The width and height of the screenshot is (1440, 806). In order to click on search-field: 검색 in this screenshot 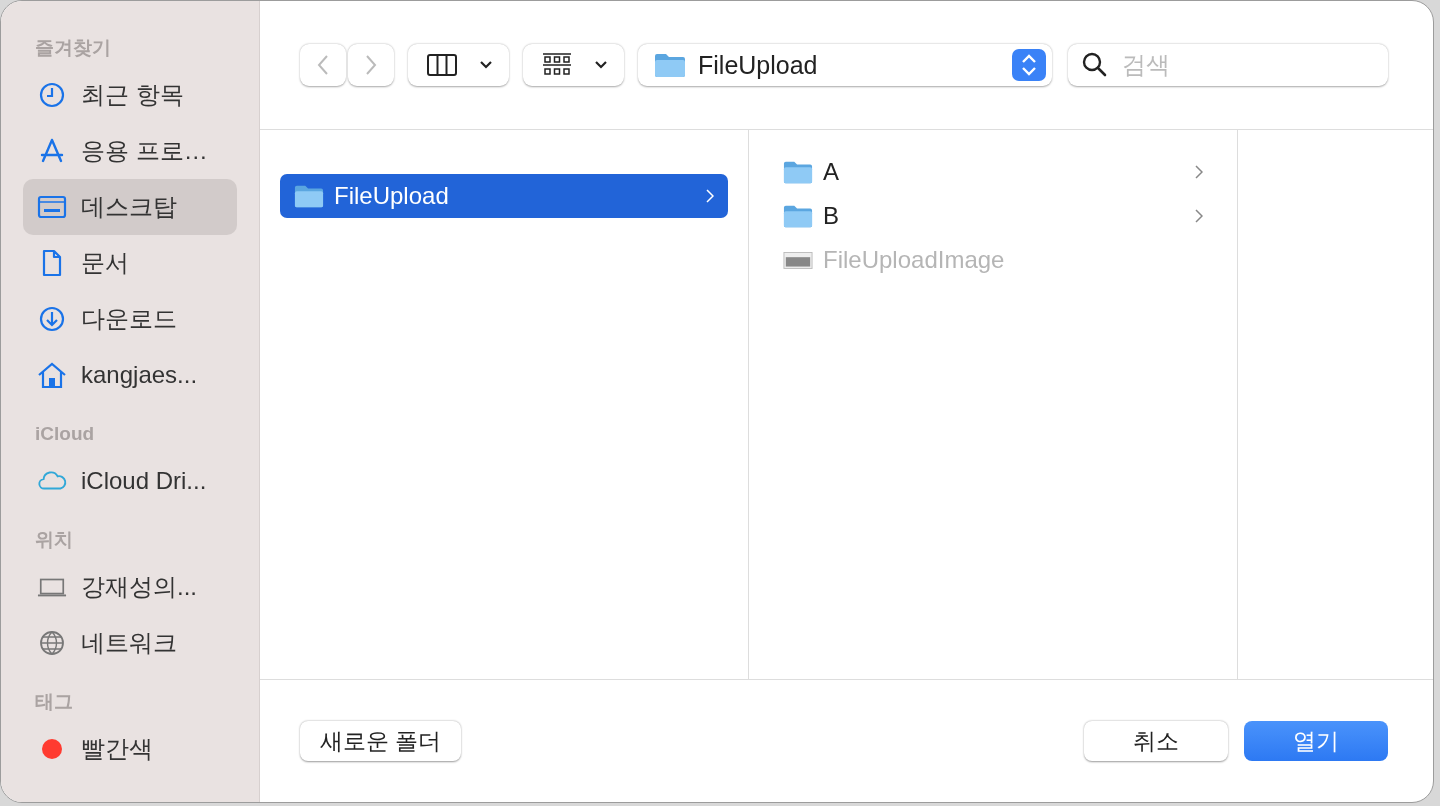, I will do `click(1228, 65)`.